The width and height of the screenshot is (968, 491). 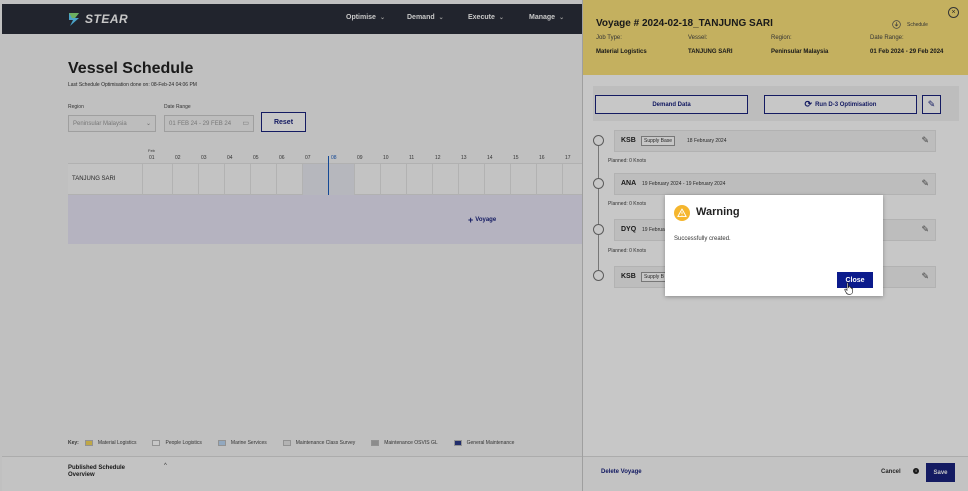 What do you see at coordinates (848, 288) in the screenshot?
I see `hand-cursor-icon` at bounding box center [848, 288].